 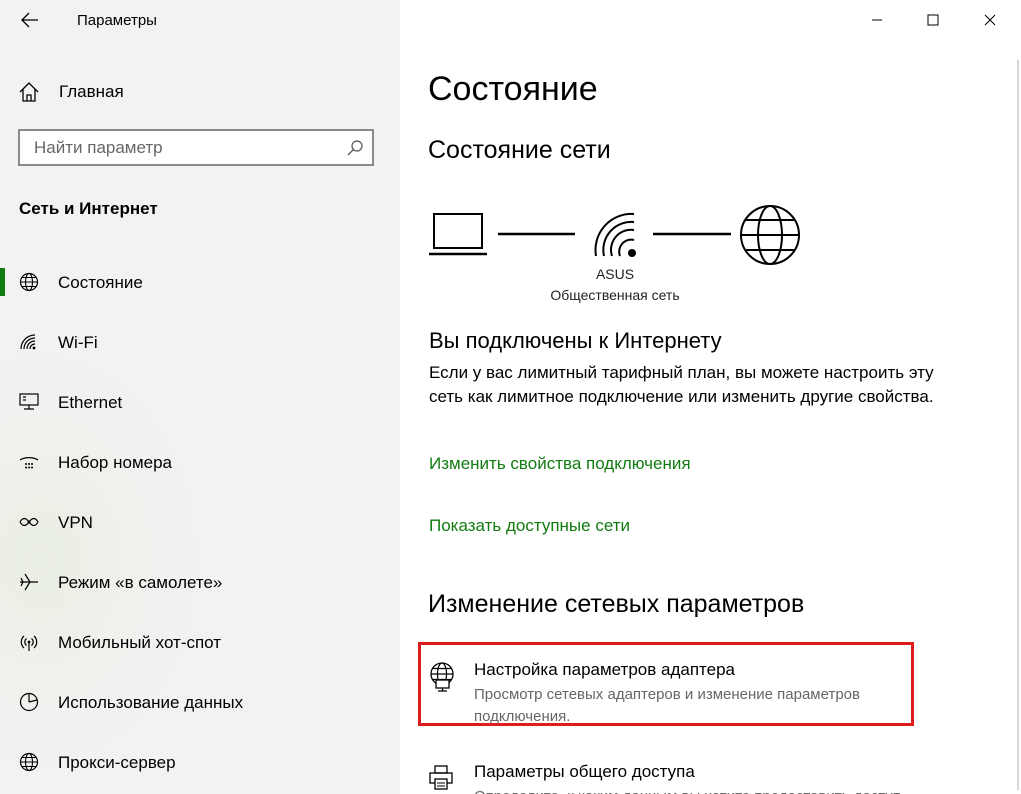 What do you see at coordinates (115, 462) in the screenshot?
I see `sidebar-item-label: Набор номера` at bounding box center [115, 462].